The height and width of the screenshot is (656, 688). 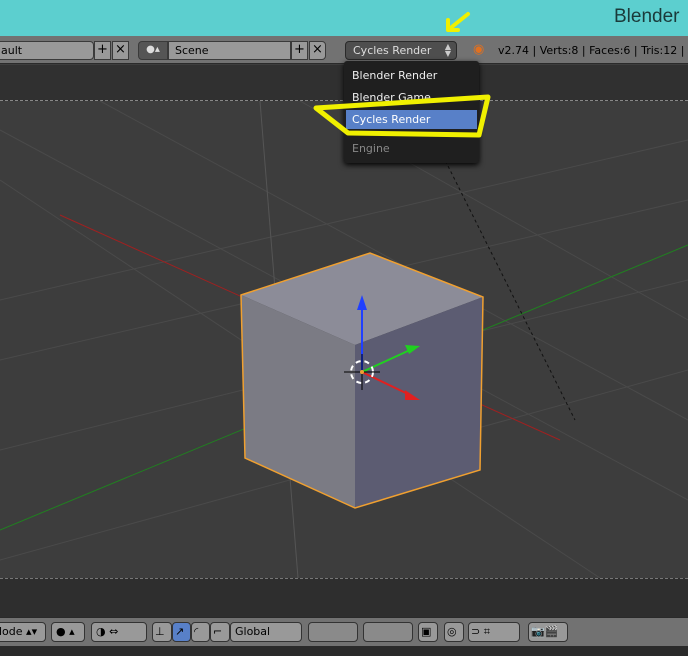 What do you see at coordinates (428, 632) in the screenshot?
I see `lock-layers-icon: ▣` at bounding box center [428, 632].